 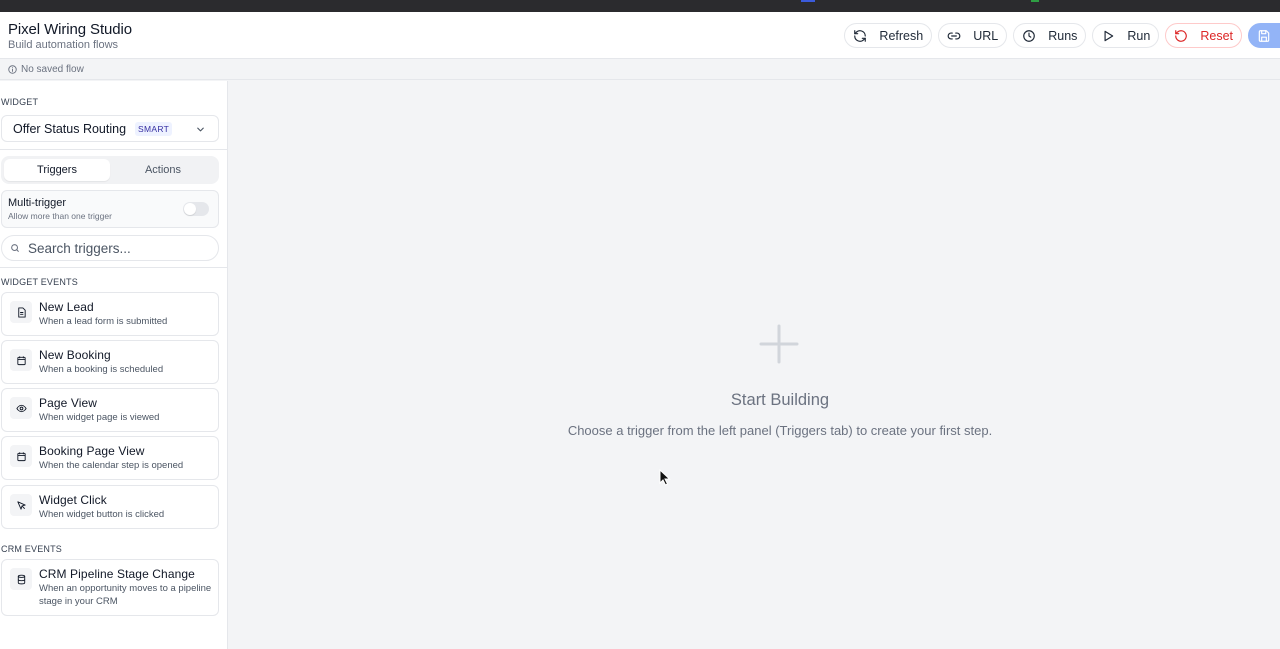 What do you see at coordinates (63, 45) in the screenshot?
I see `app-subtitle: Build automation flows` at bounding box center [63, 45].